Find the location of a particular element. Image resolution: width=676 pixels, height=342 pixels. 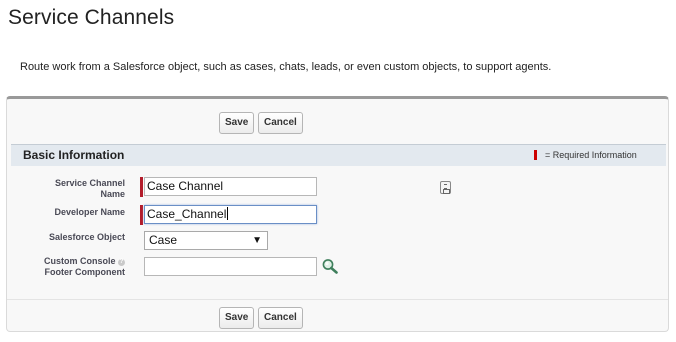

footer-divider is located at coordinates (337, 299).